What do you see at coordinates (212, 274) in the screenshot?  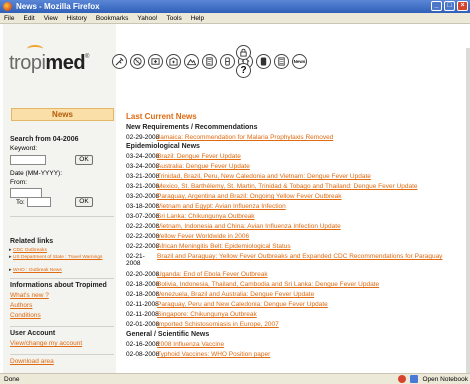 I see `news-link: Uganda: End of Ebola Fever Outbreak` at bounding box center [212, 274].